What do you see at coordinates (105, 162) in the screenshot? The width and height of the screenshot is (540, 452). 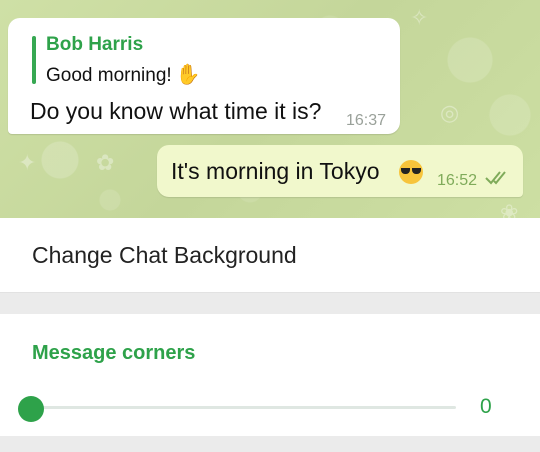 I see `paw-icon: ✿` at bounding box center [105, 162].